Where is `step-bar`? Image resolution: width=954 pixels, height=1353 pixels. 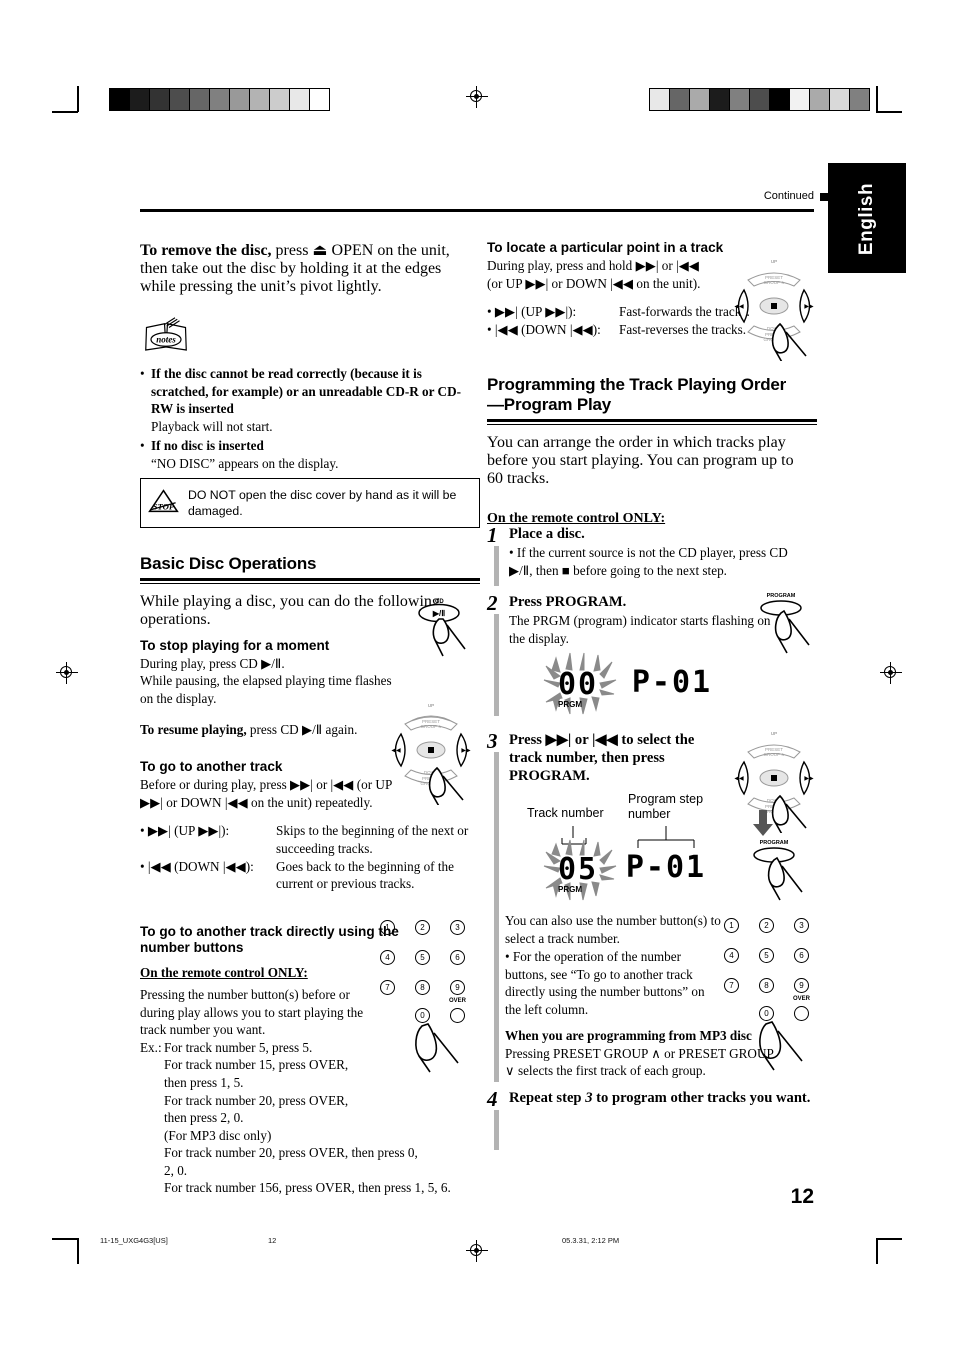 step-bar is located at coordinates (496, 1130).